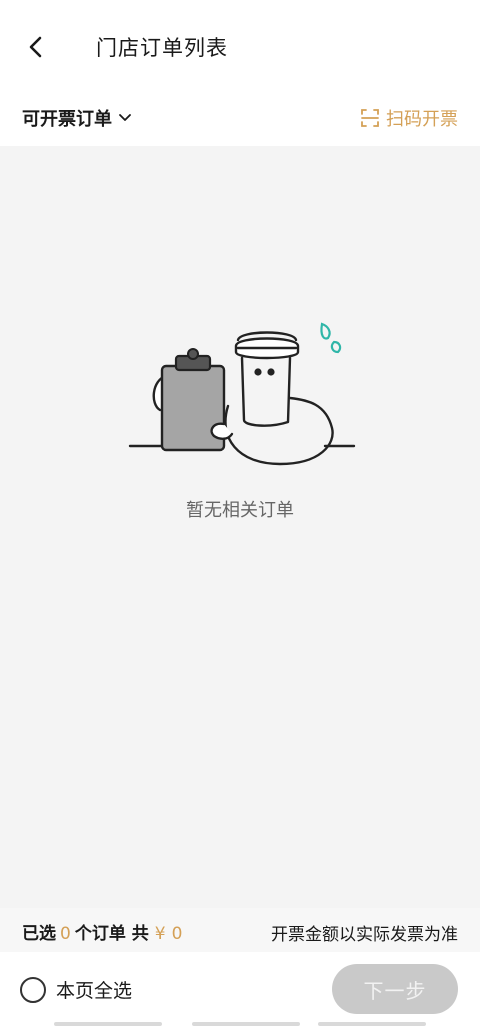 Image resolution: width=480 pixels, height=1027 pixels. Describe the element at coordinates (395, 989) in the screenshot. I see `next-step-button: 下一步` at that location.